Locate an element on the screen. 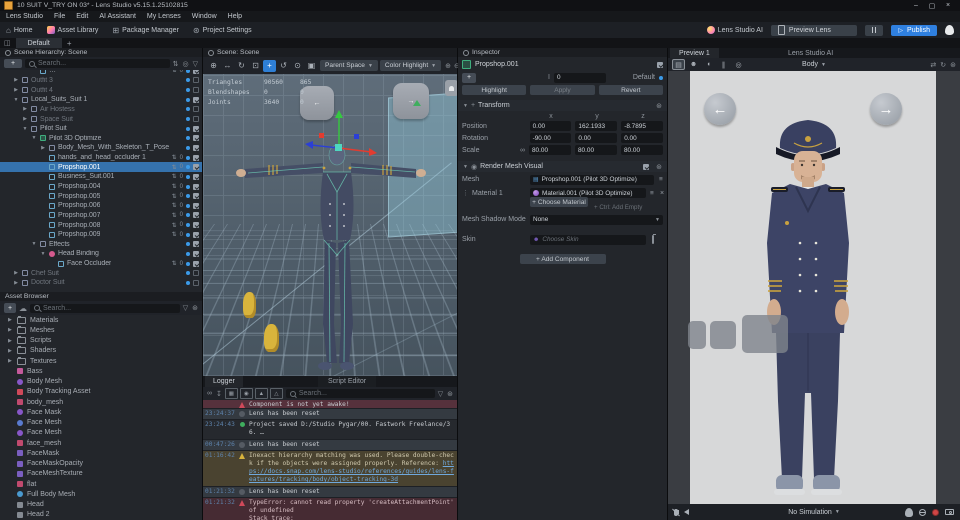  hierarchy-item: Propshop.008 ⇅ 0 is located at coordinates (101, 225).